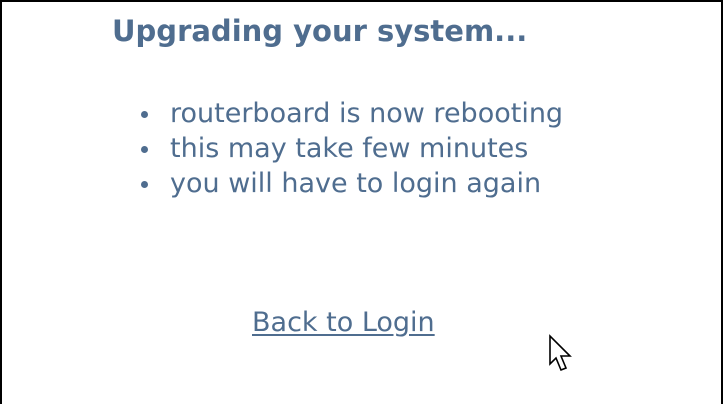 This screenshot has width=723, height=404. I want to click on list-item: routerboard is now rebooting, so click(350, 113).